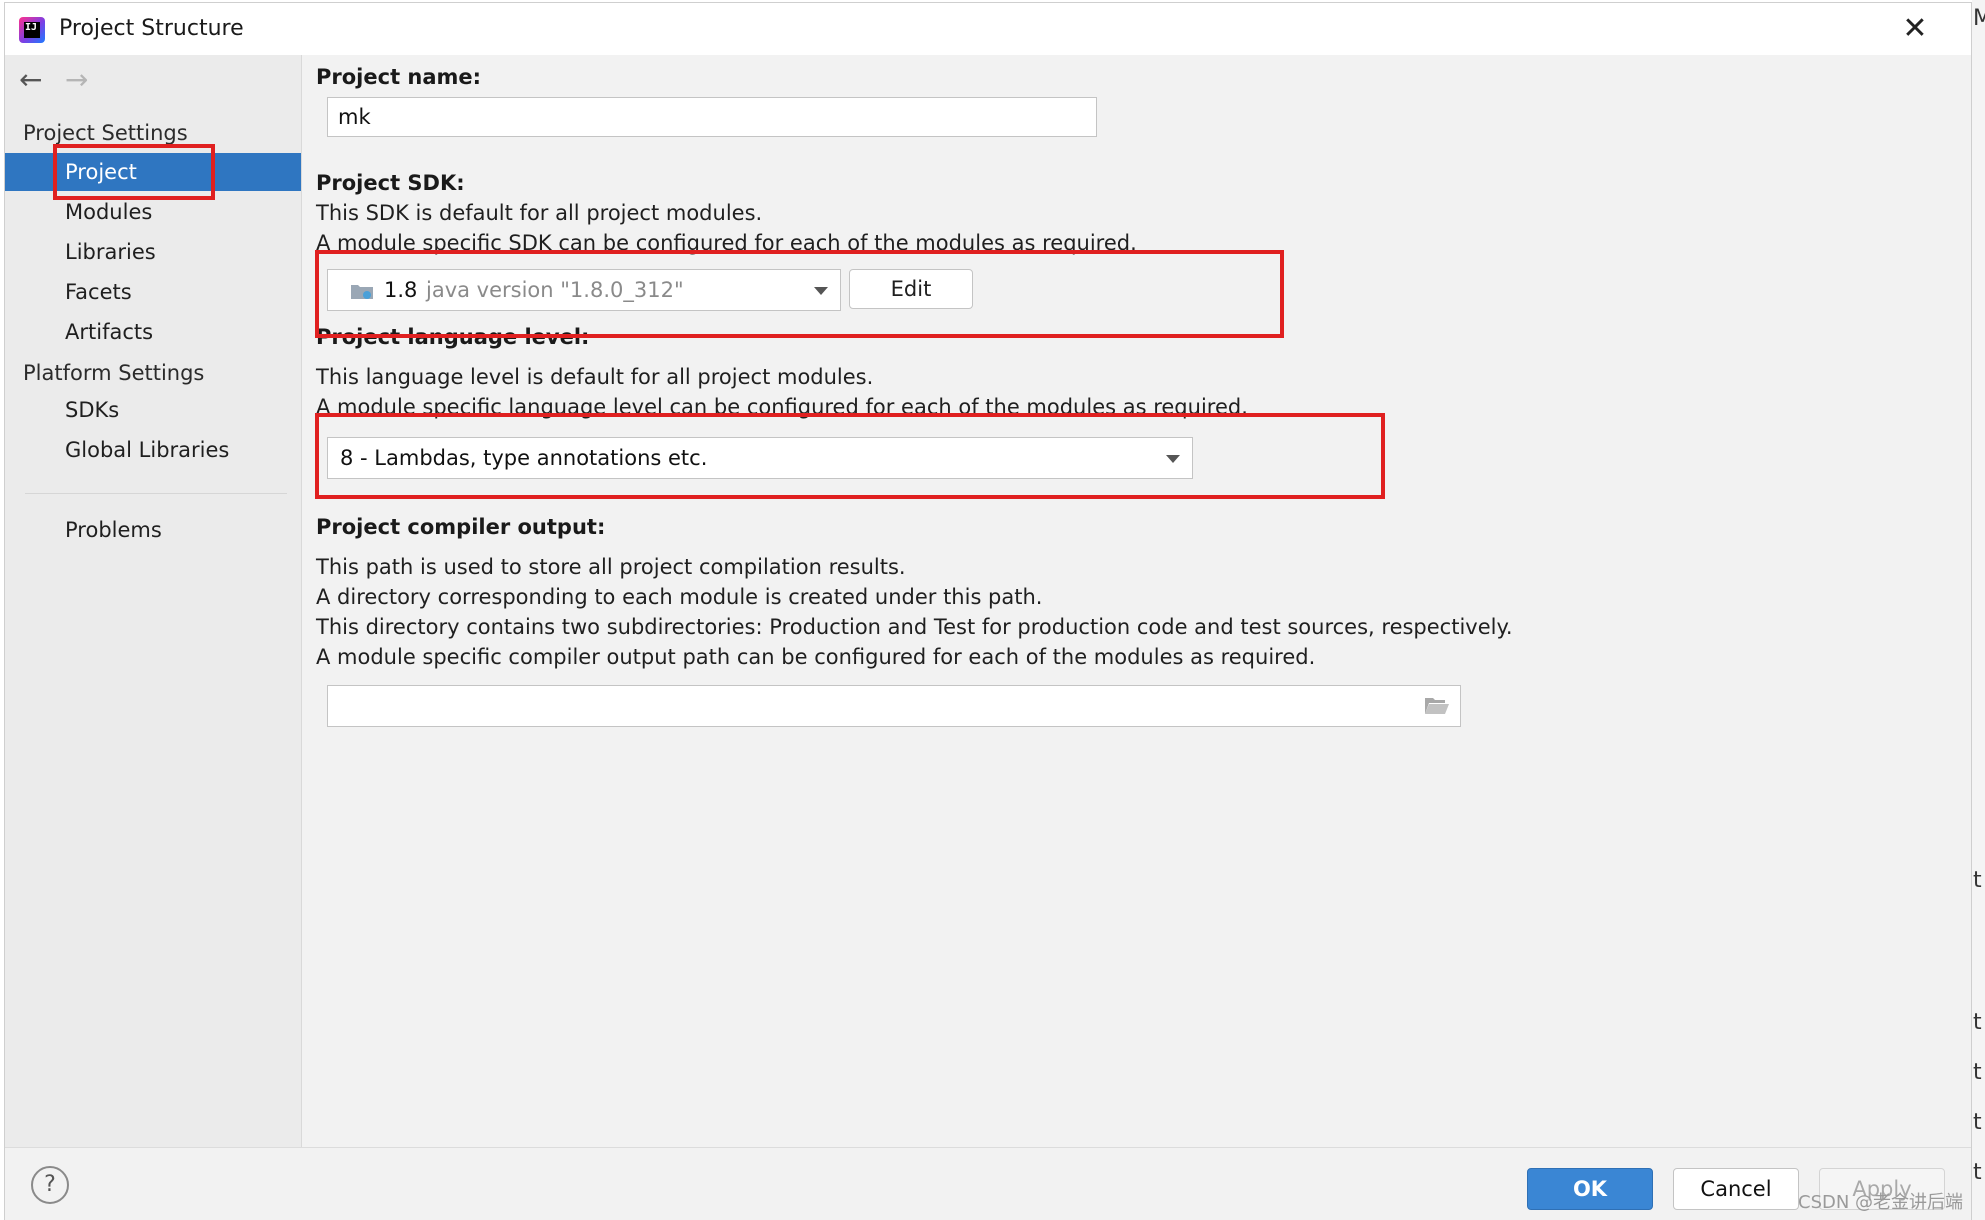 The width and height of the screenshot is (1985, 1220). I want to click on help-icon: ?, so click(50, 1185).